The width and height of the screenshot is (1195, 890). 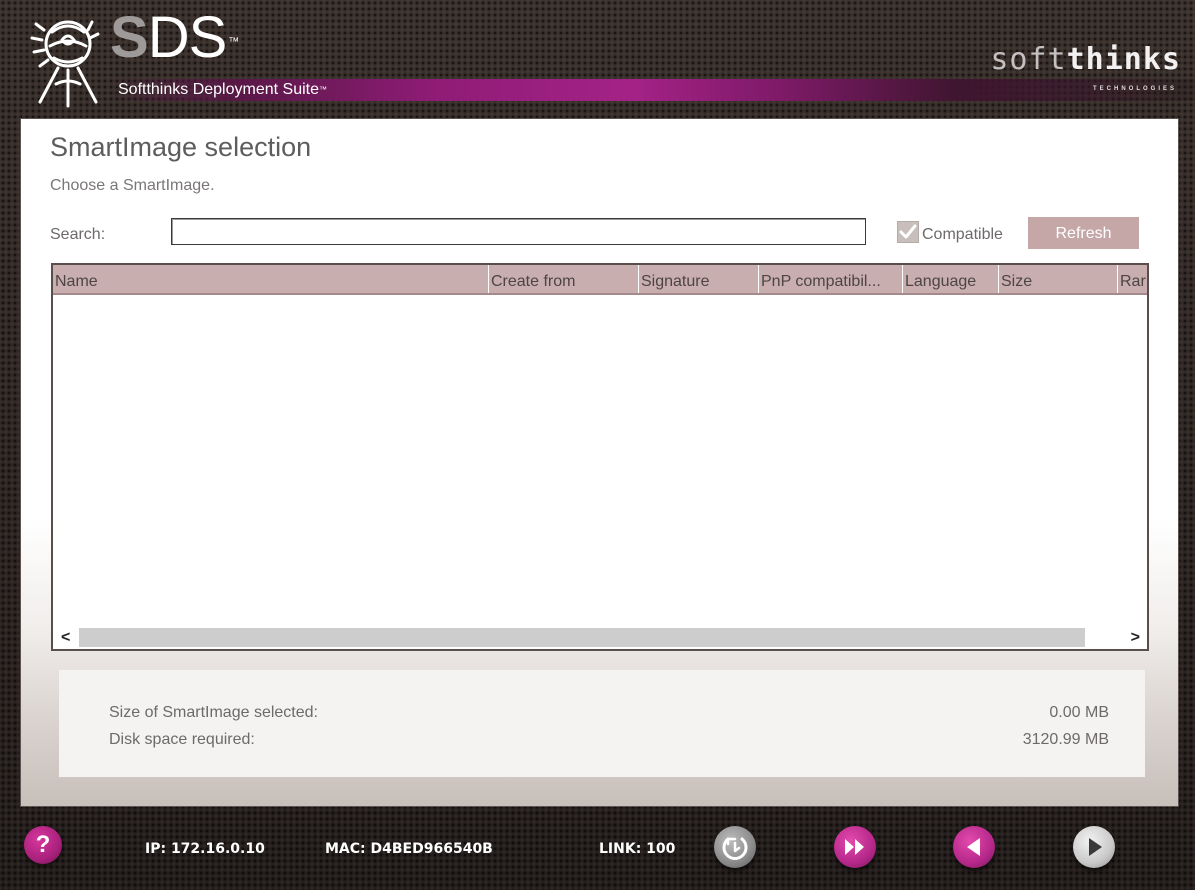 What do you see at coordinates (182, 739) in the screenshot?
I see `disk-space-label: Disk space required:` at bounding box center [182, 739].